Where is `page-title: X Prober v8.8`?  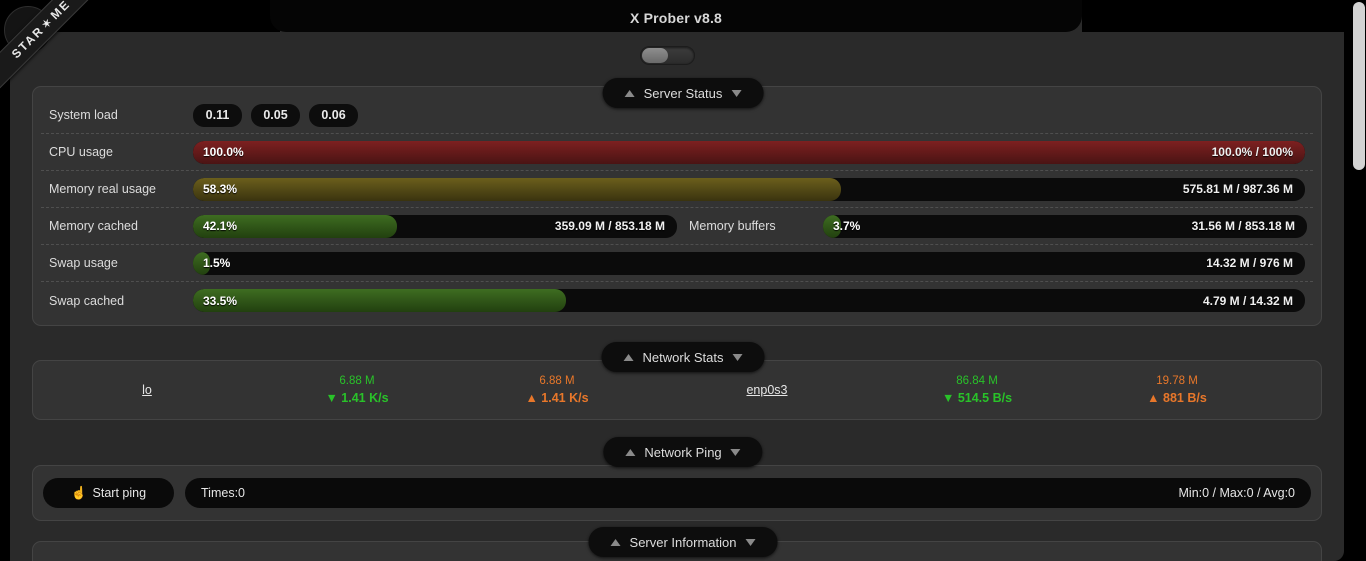 page-title: X Prober v8.8 is located at coordinates (676, 18).